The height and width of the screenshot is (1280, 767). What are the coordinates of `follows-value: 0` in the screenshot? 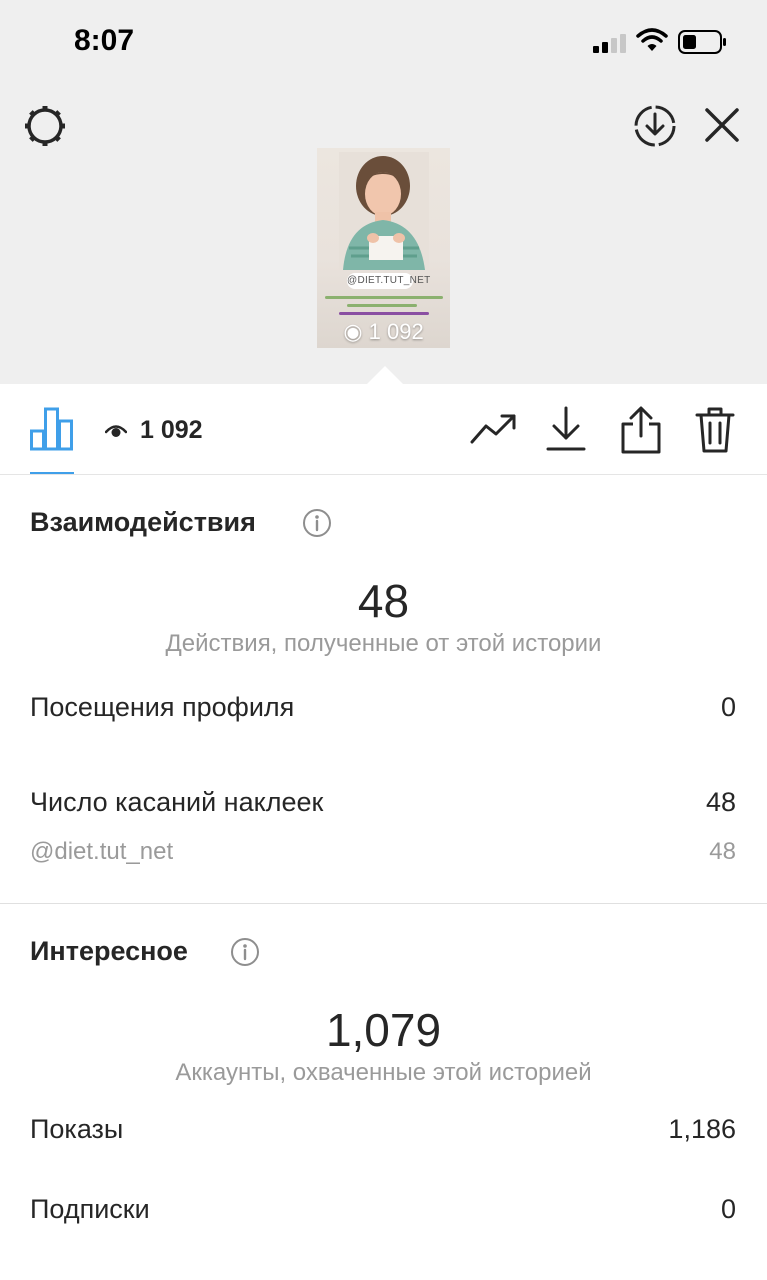 It's located at (728, 1209).